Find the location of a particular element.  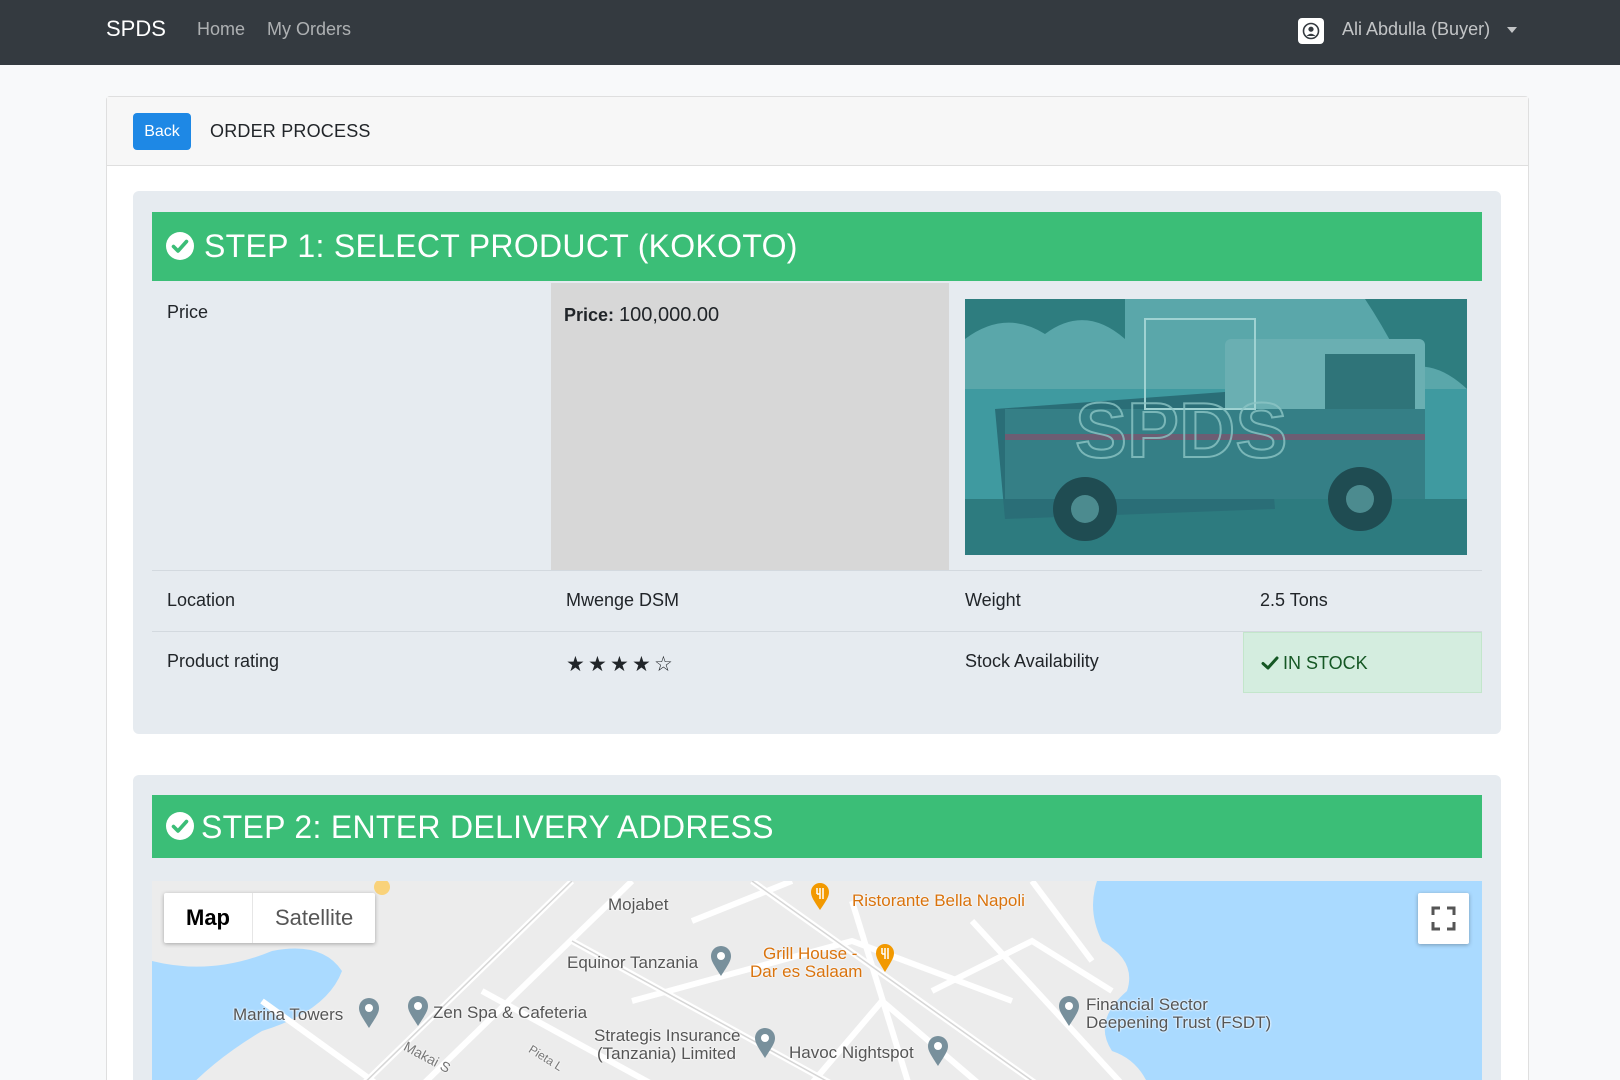

card-header: Back ORDER PROCESS is located at coordinates (817, 131).